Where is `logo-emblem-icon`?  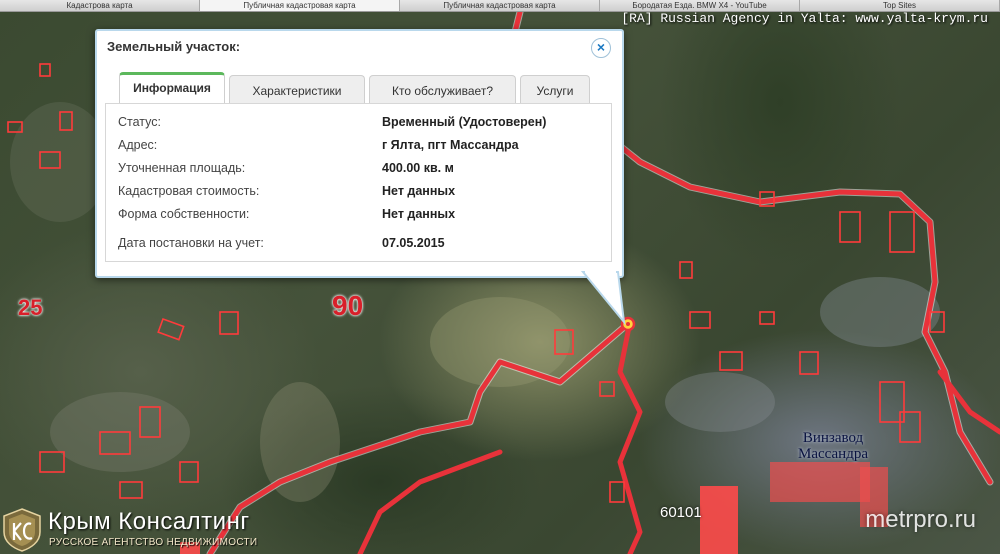 logo-emblem-icon is located at coordinates (22, 530).